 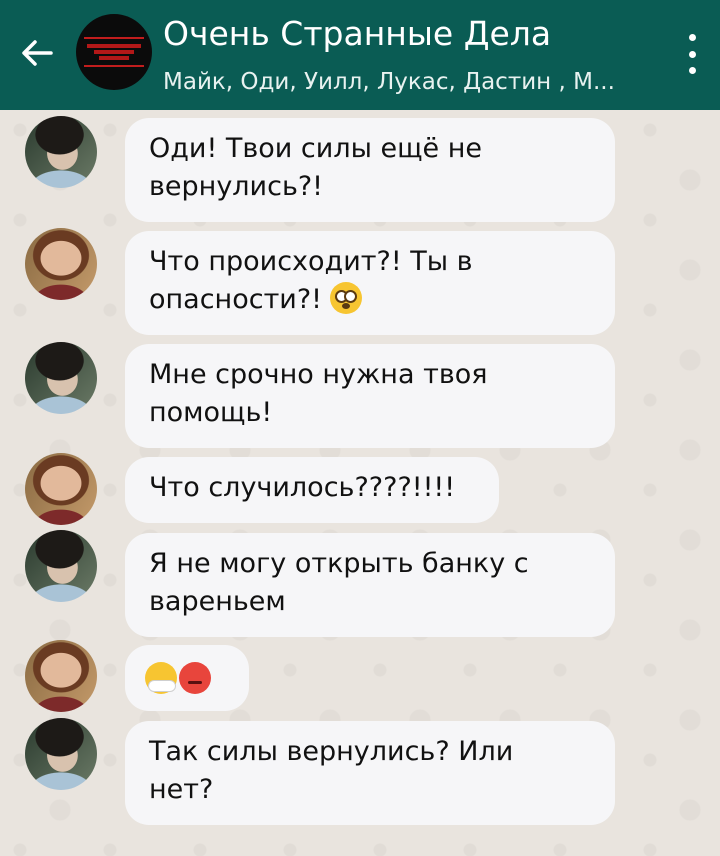 I want to click on message-text: Что происходит?! Ты в опасности?!, so click(x=311, y=280).